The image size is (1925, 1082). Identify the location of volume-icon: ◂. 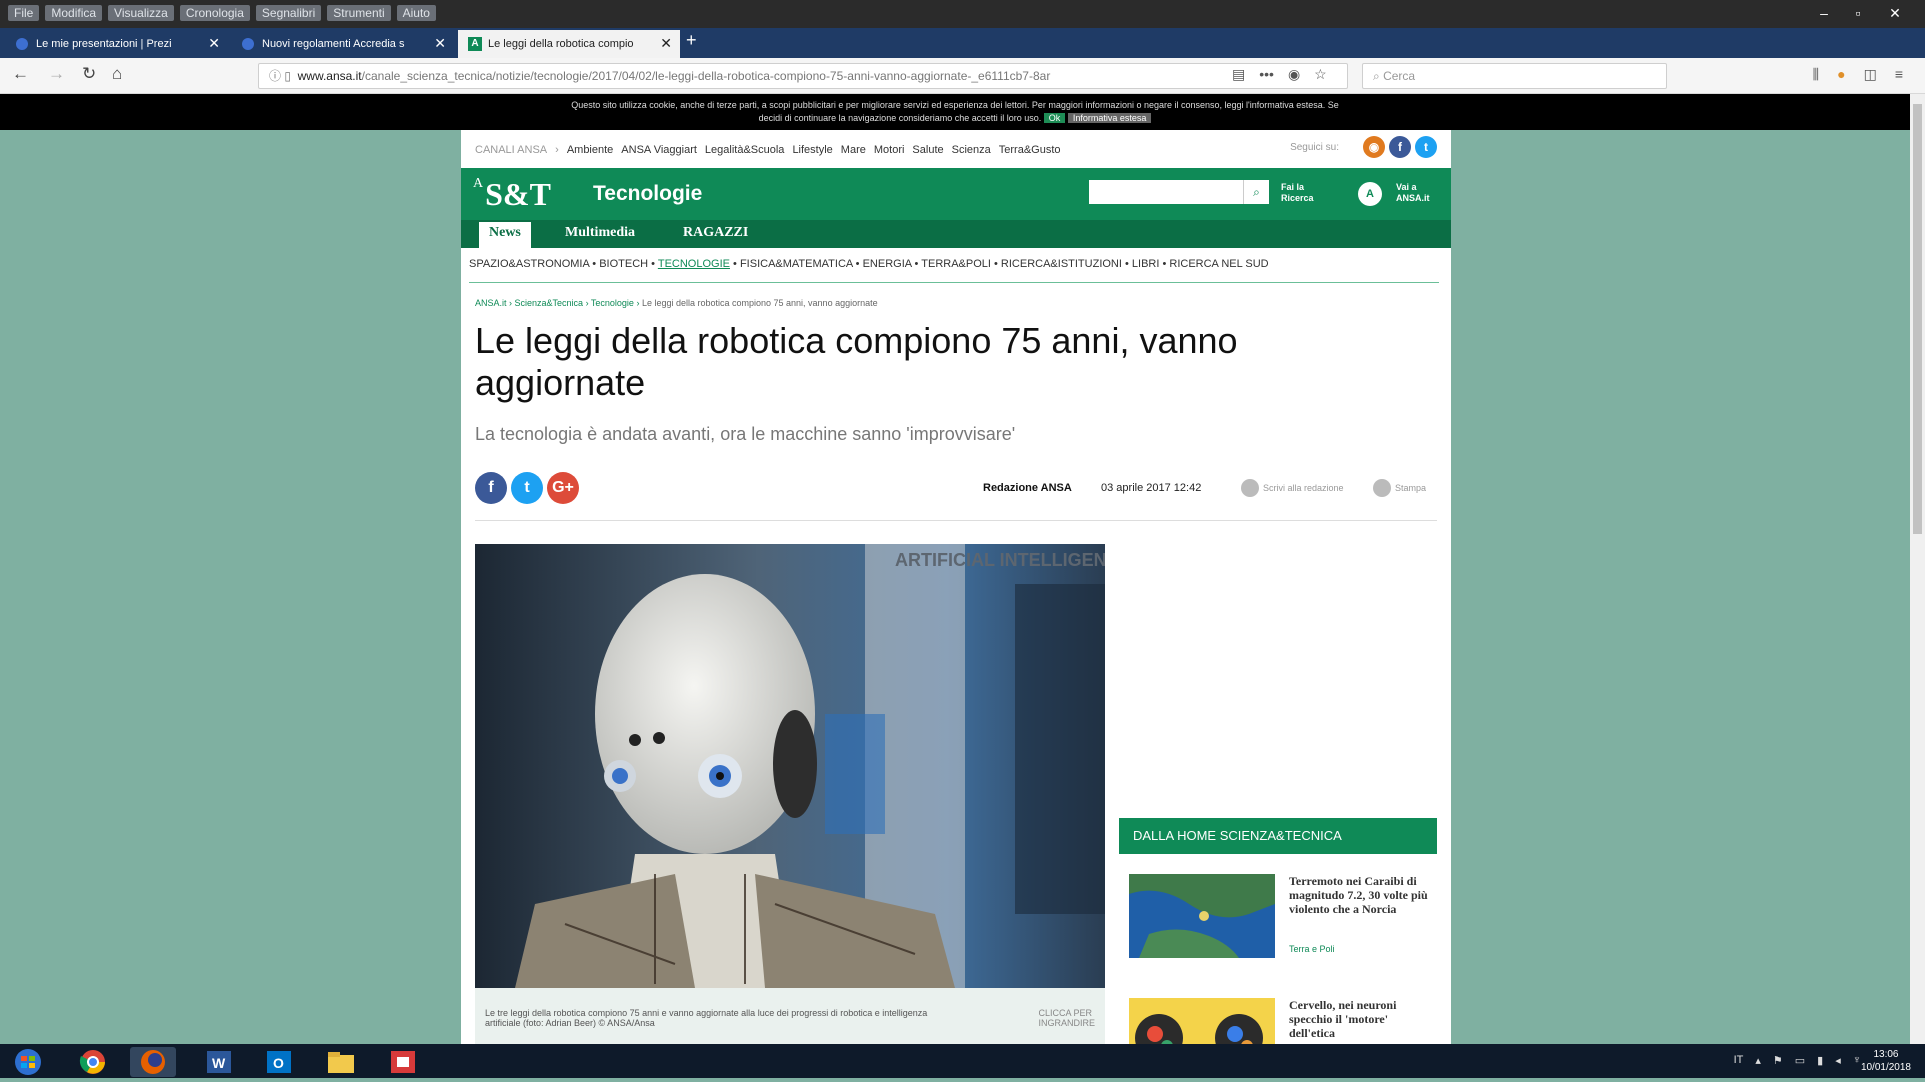
(1838, 1060).